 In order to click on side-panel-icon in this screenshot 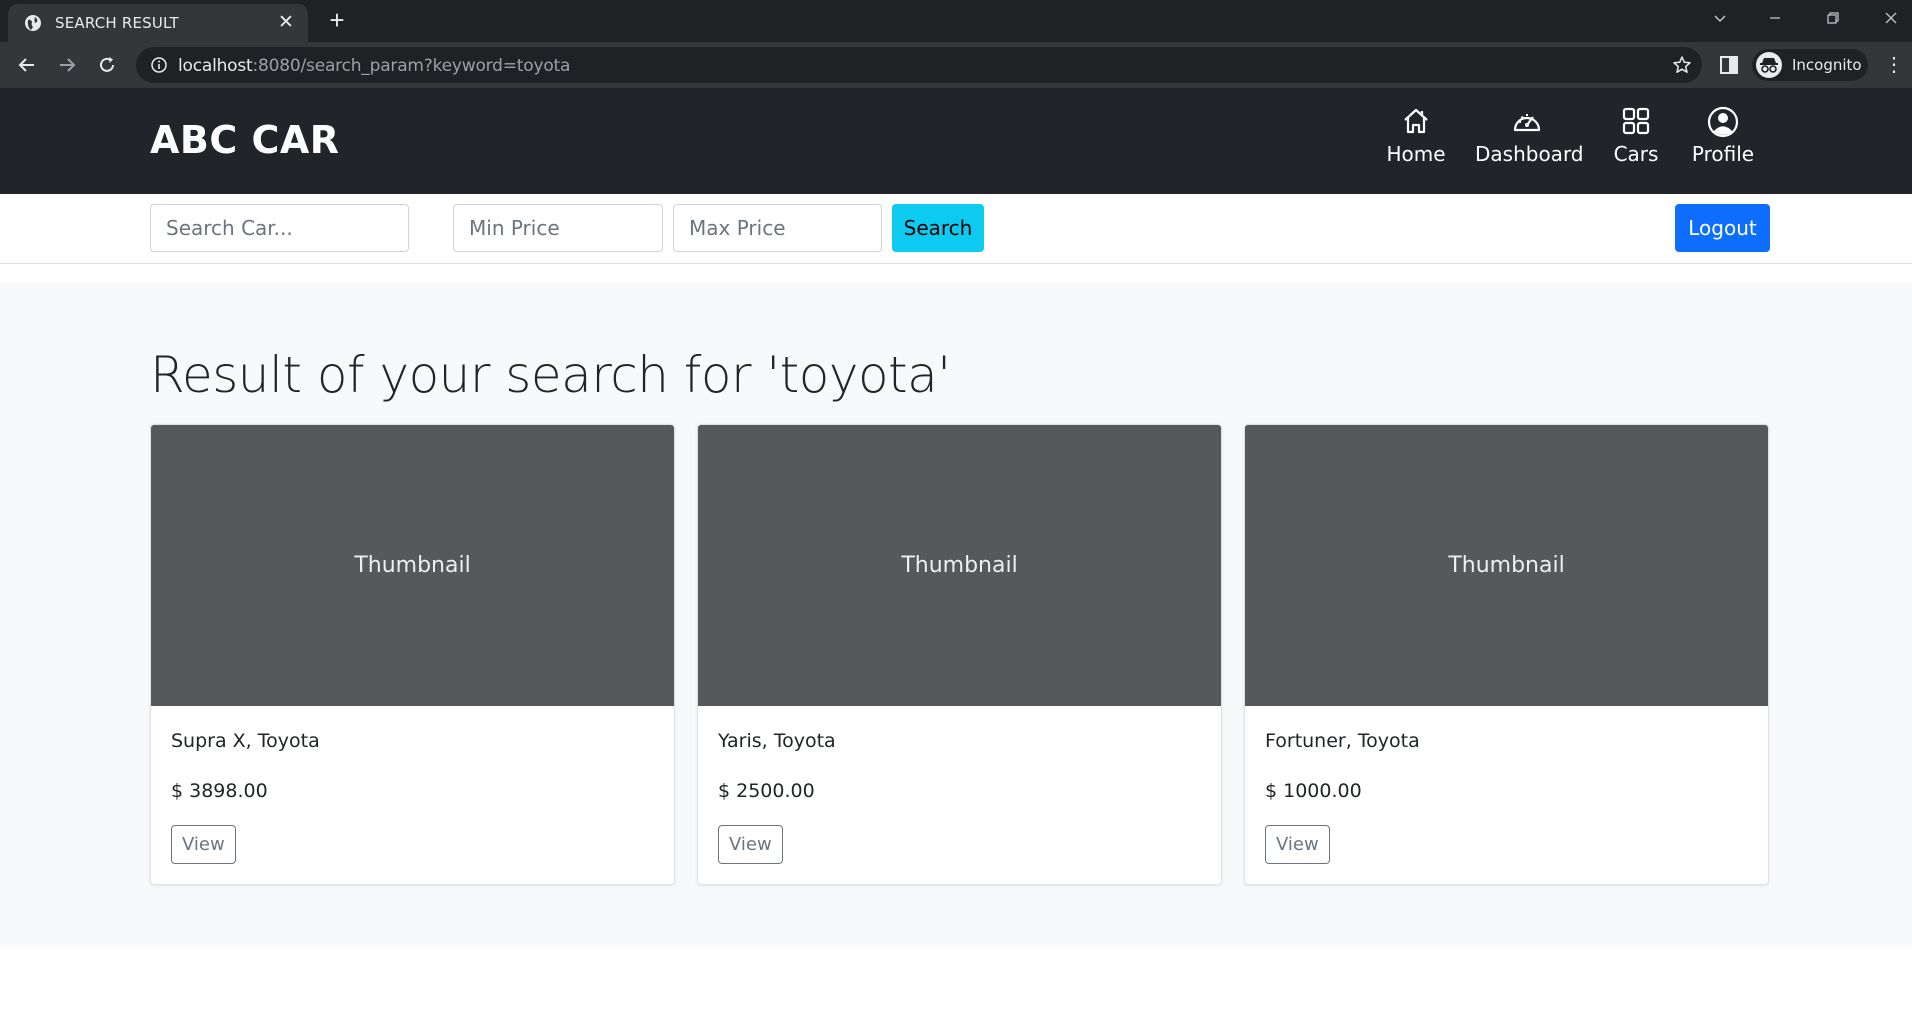, I will do `click(1729, 65)`.